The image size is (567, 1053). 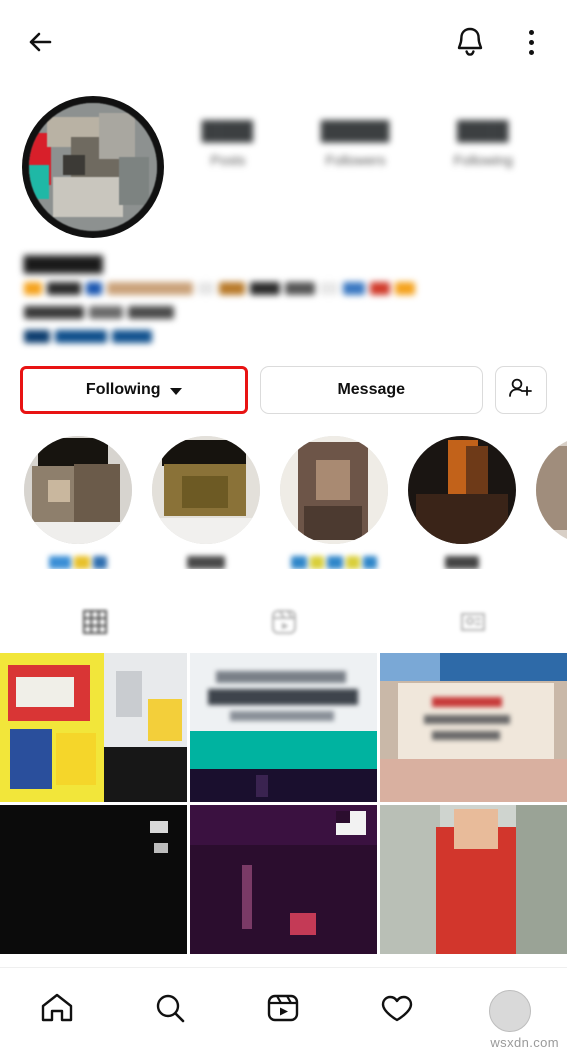 I want to click on reels-tab, so click(x=283, y=1011).